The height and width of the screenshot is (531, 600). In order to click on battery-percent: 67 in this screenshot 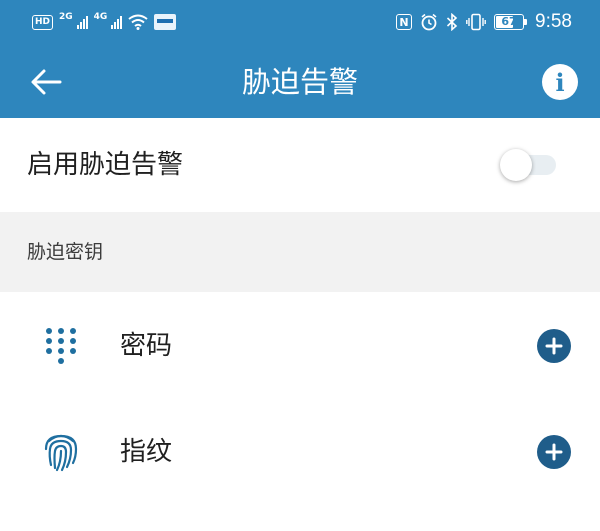, I will do `click(509, 21)`.